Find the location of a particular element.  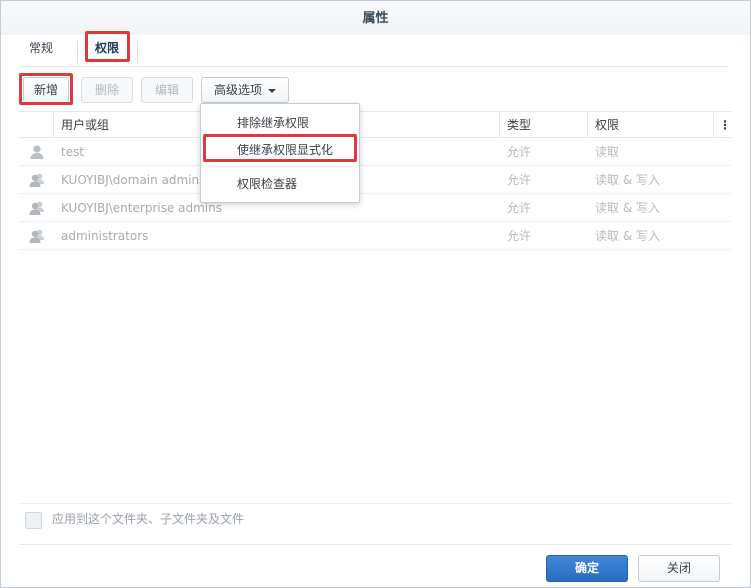

add-button: 新增 is located at coordinates (46, 90).